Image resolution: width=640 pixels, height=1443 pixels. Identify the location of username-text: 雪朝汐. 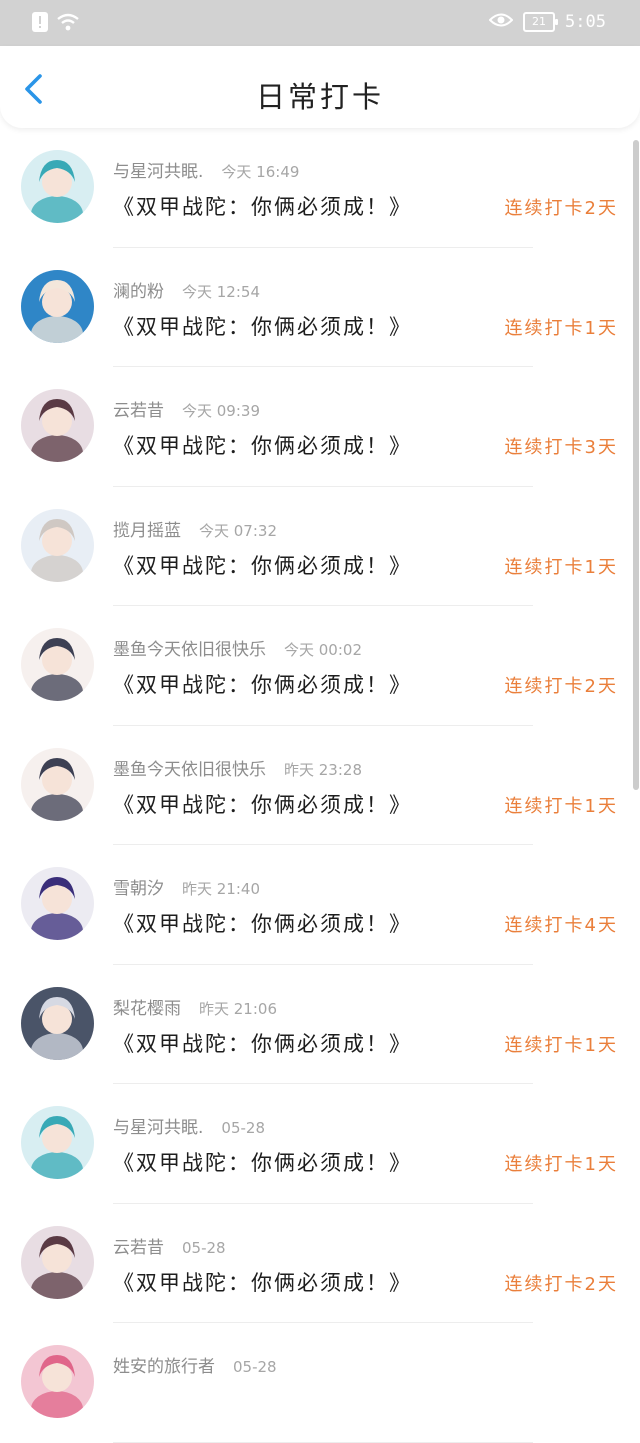
(138, 889).